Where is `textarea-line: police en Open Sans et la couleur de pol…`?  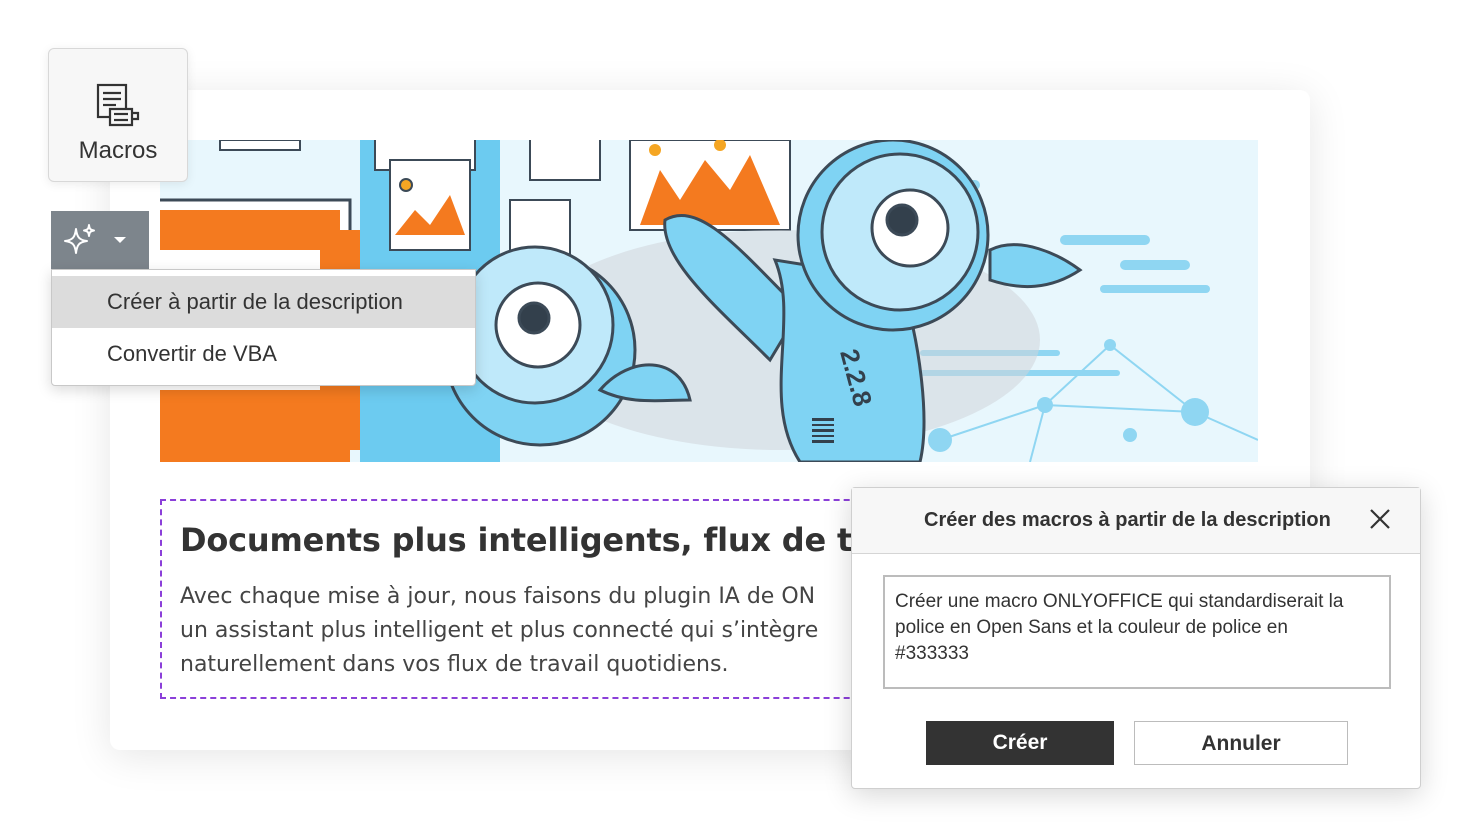
textarea-line: police en Open Sans et la couleur de pol… is located at coordinates (1091, 627).